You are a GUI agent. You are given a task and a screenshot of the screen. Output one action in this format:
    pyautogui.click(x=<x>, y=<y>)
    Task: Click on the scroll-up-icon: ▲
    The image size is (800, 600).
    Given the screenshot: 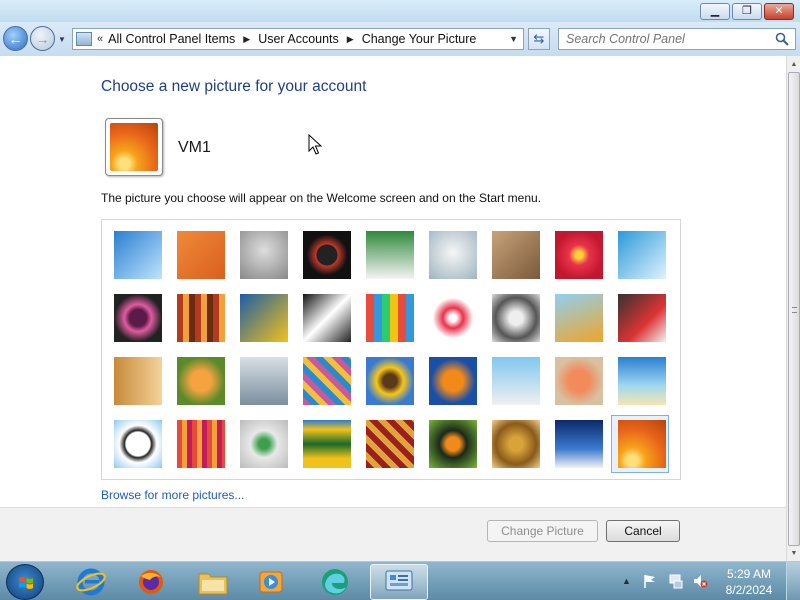 What is the action you would take?
    pyautogui.click(x=794, y=64)
    